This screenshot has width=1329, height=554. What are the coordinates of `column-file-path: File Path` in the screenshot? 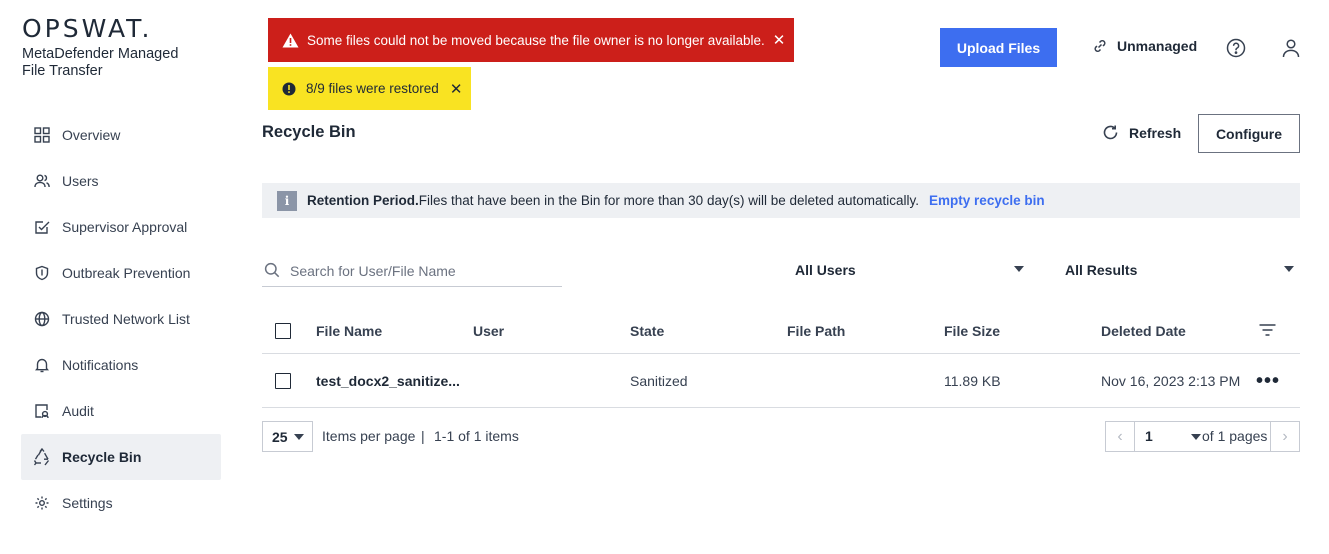 It's located at (816, 331).